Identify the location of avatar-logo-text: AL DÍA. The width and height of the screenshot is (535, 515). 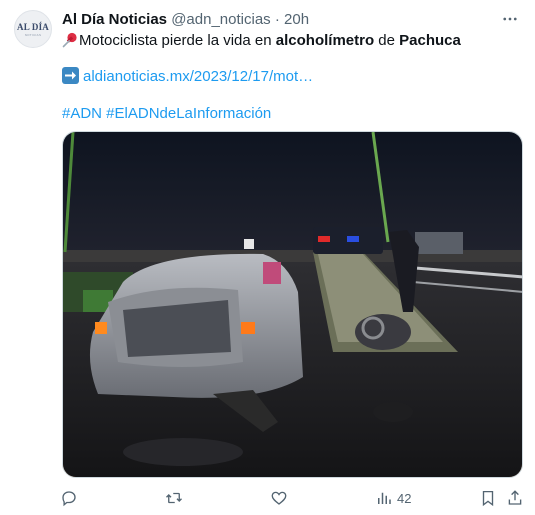
(33, 26).